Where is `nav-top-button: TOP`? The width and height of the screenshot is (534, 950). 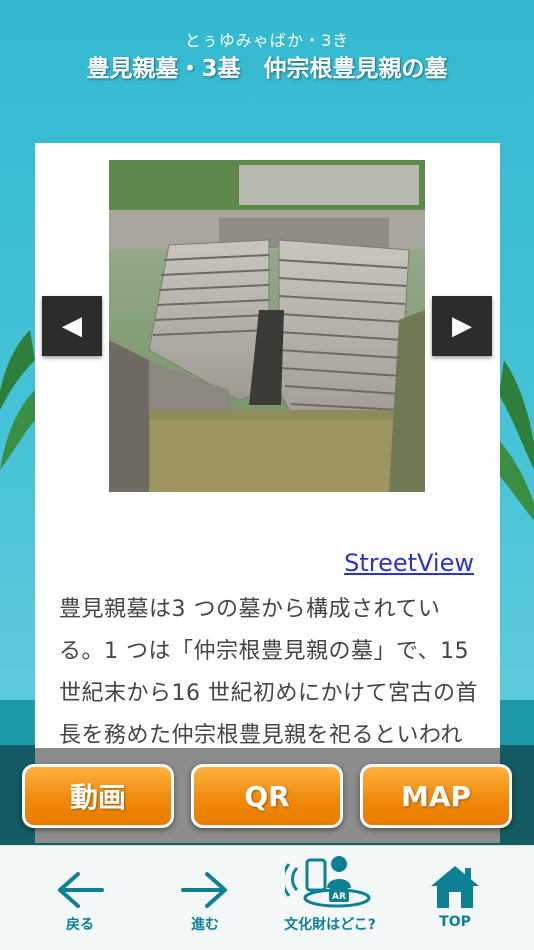 nav-top-button: TOP is located at coordinates (455, 898).